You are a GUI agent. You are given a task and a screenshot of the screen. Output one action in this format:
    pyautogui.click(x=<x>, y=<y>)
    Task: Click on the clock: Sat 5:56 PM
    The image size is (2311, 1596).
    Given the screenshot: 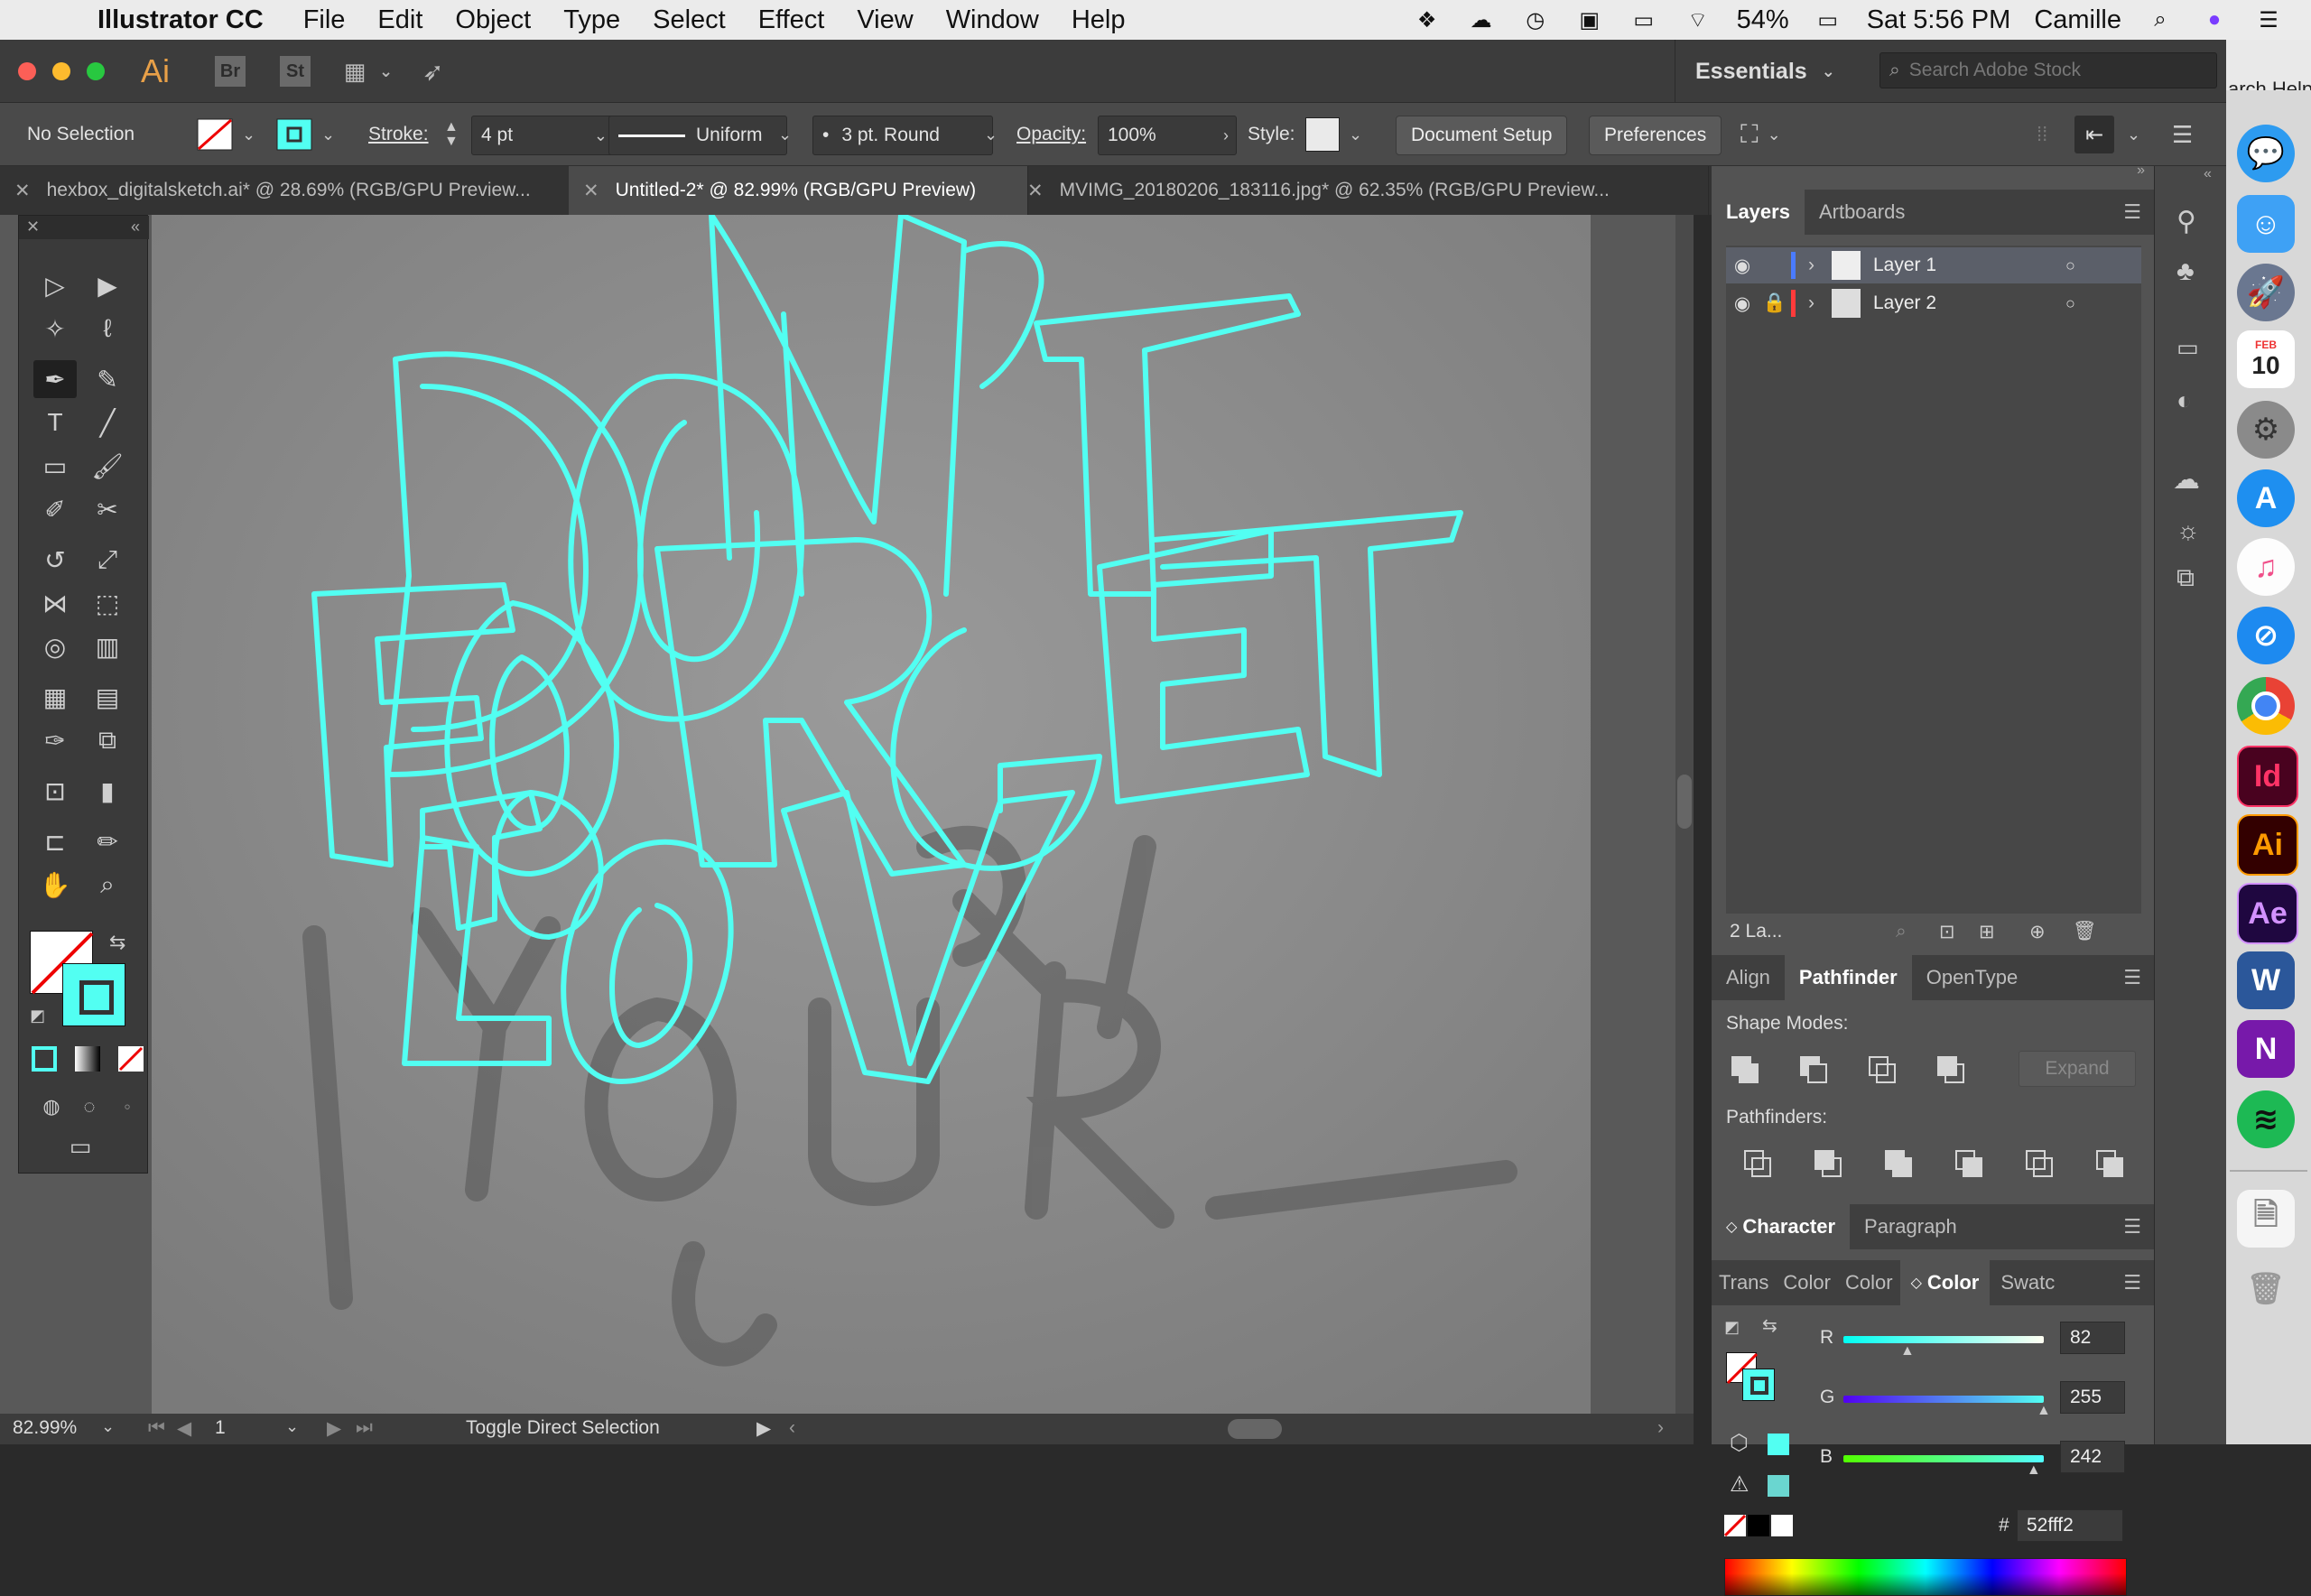 What is the action you would take?
    pyautogui.click(x=1939, y=20)
    